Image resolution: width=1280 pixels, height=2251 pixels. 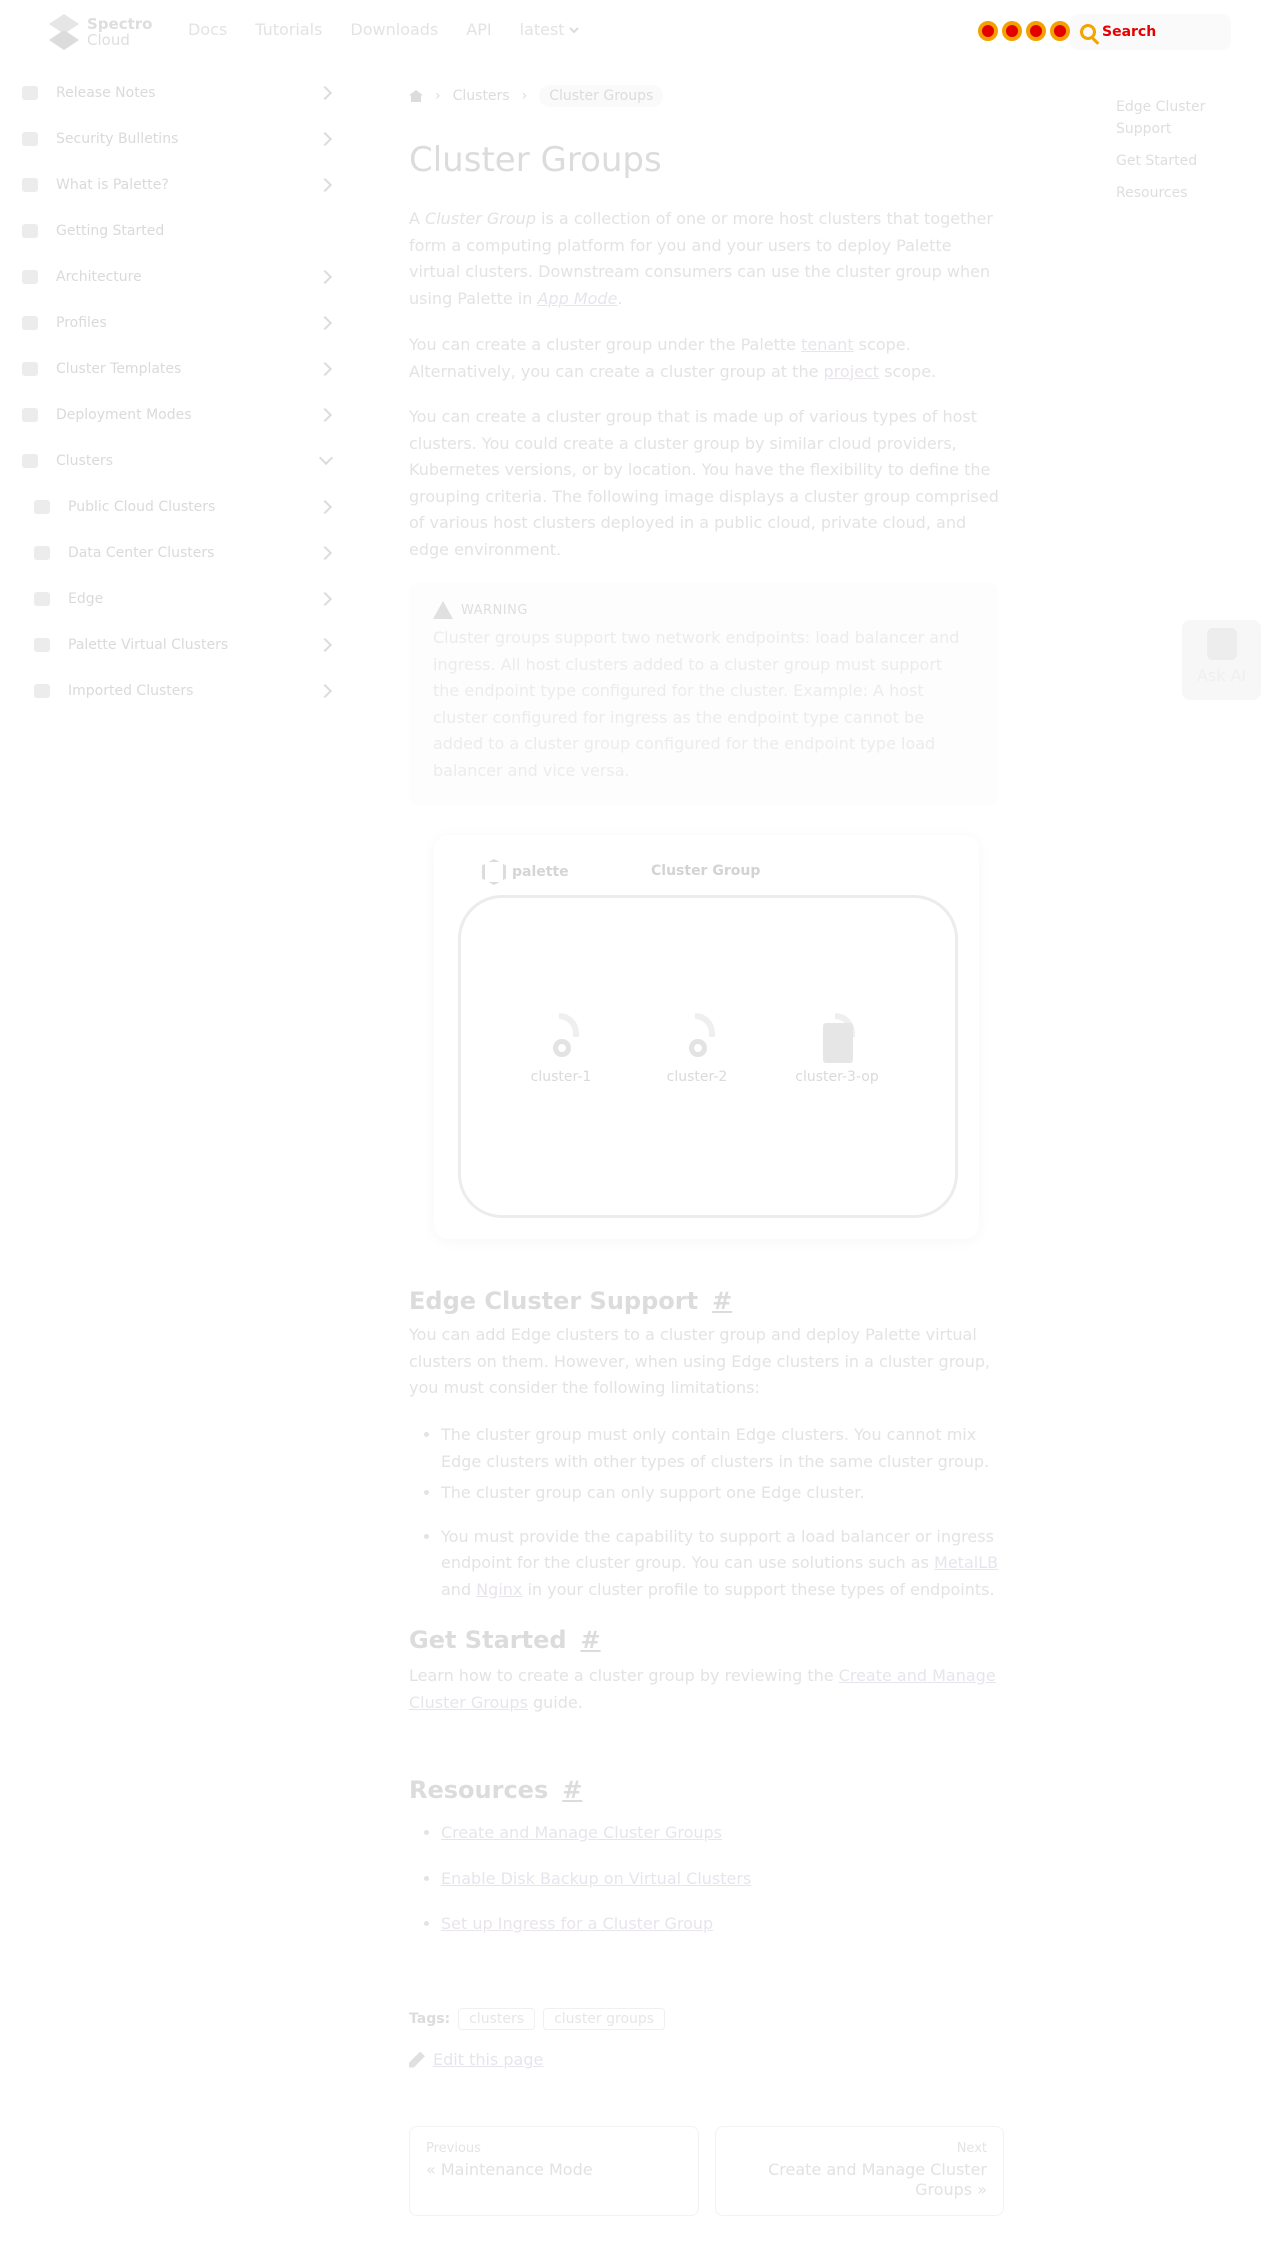 What do you see at coordinates (535, 160) in the screenshot?
I see `page-title: Cluster Groups` at bounding box center [535, 160].